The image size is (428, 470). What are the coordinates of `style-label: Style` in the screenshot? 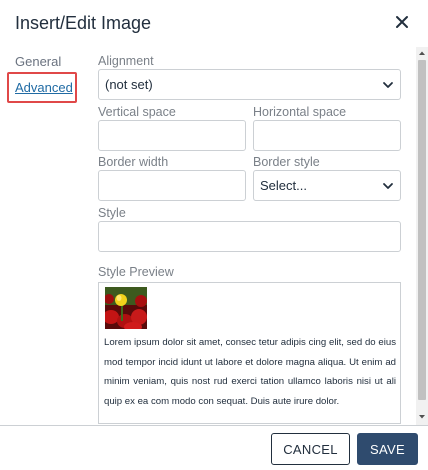 It's located at (112, 213).